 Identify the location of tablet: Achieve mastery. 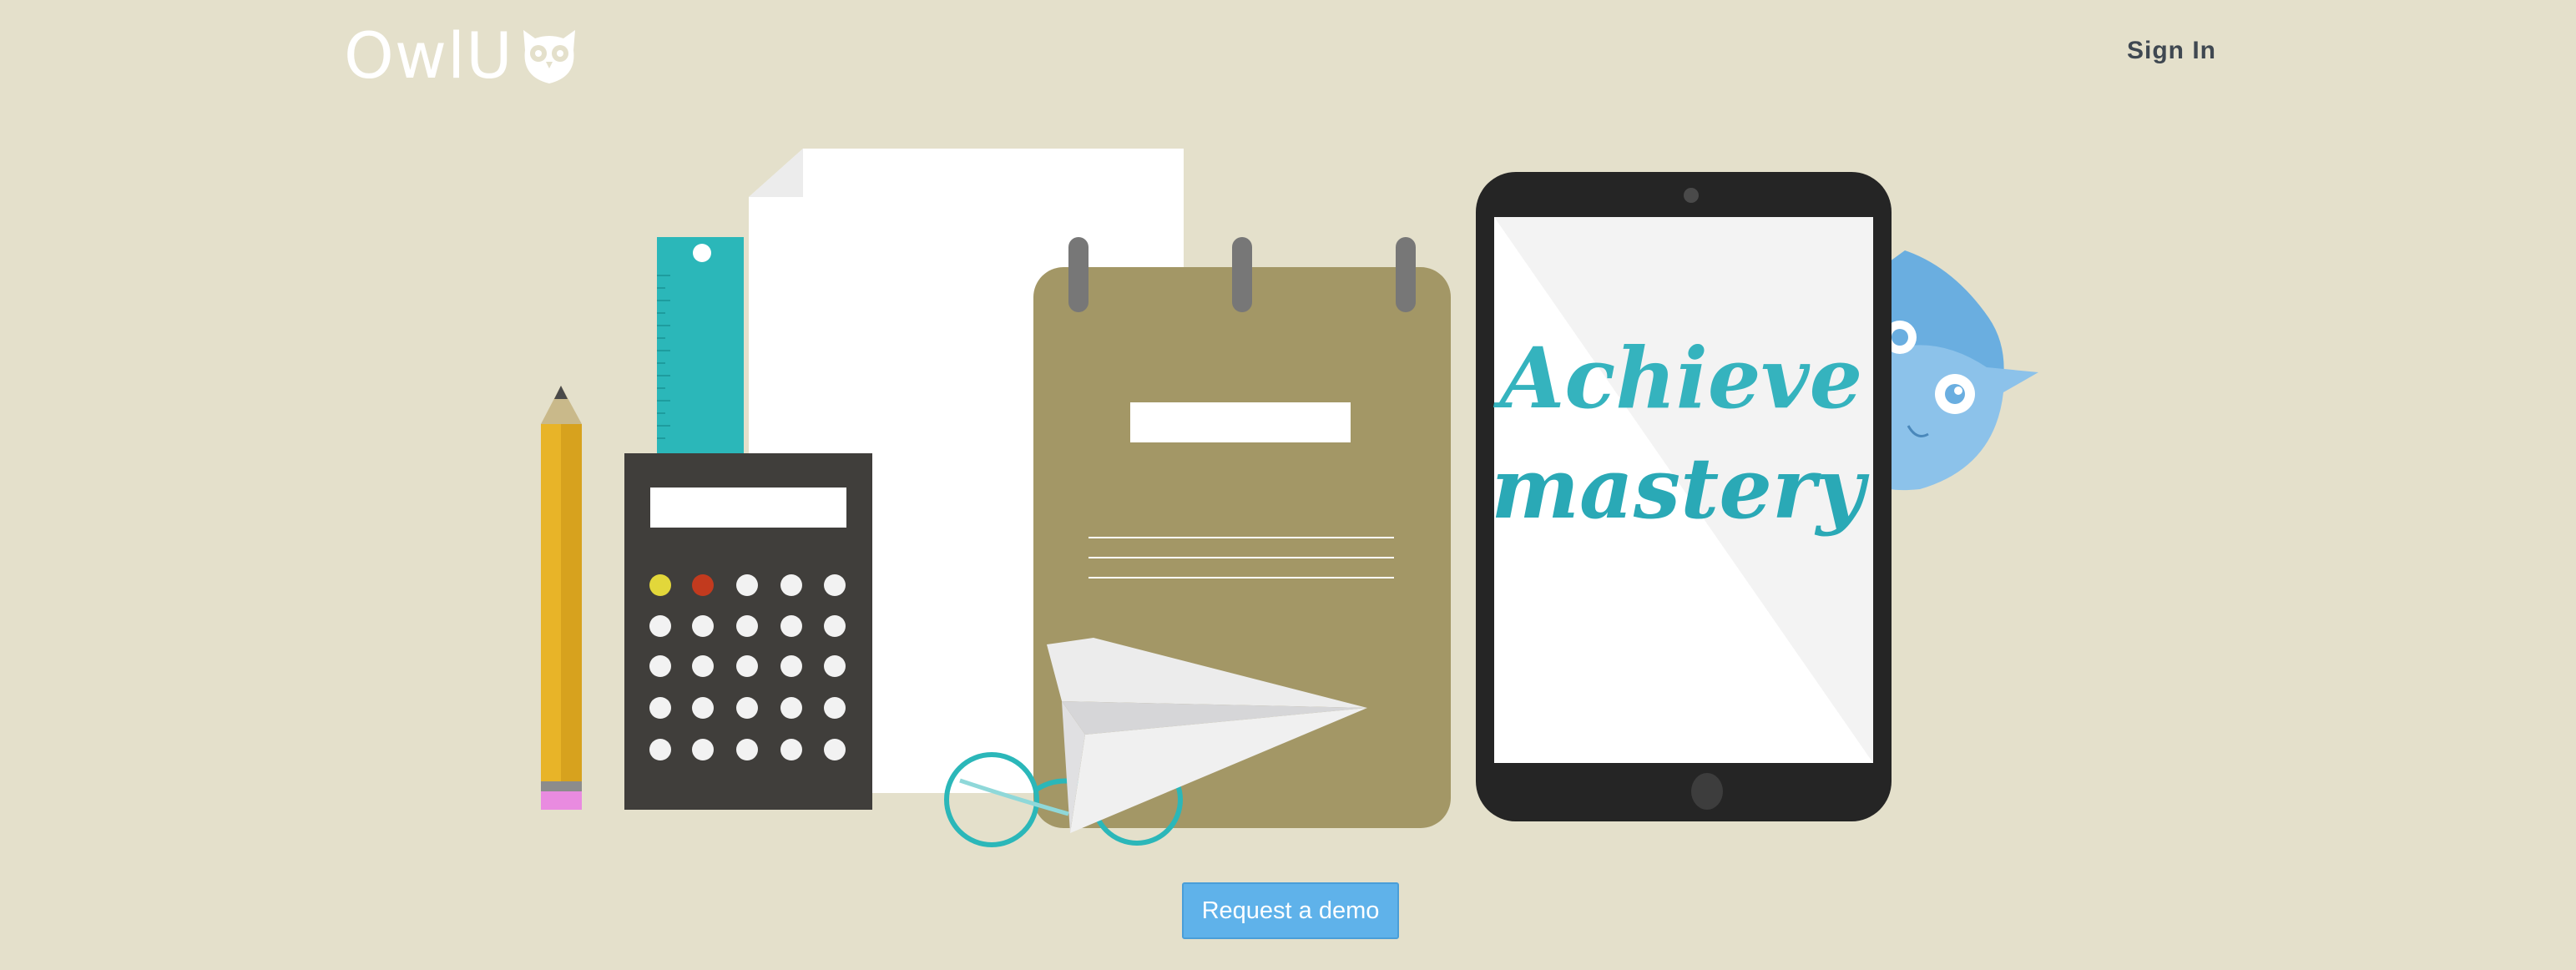
(1684, 496).